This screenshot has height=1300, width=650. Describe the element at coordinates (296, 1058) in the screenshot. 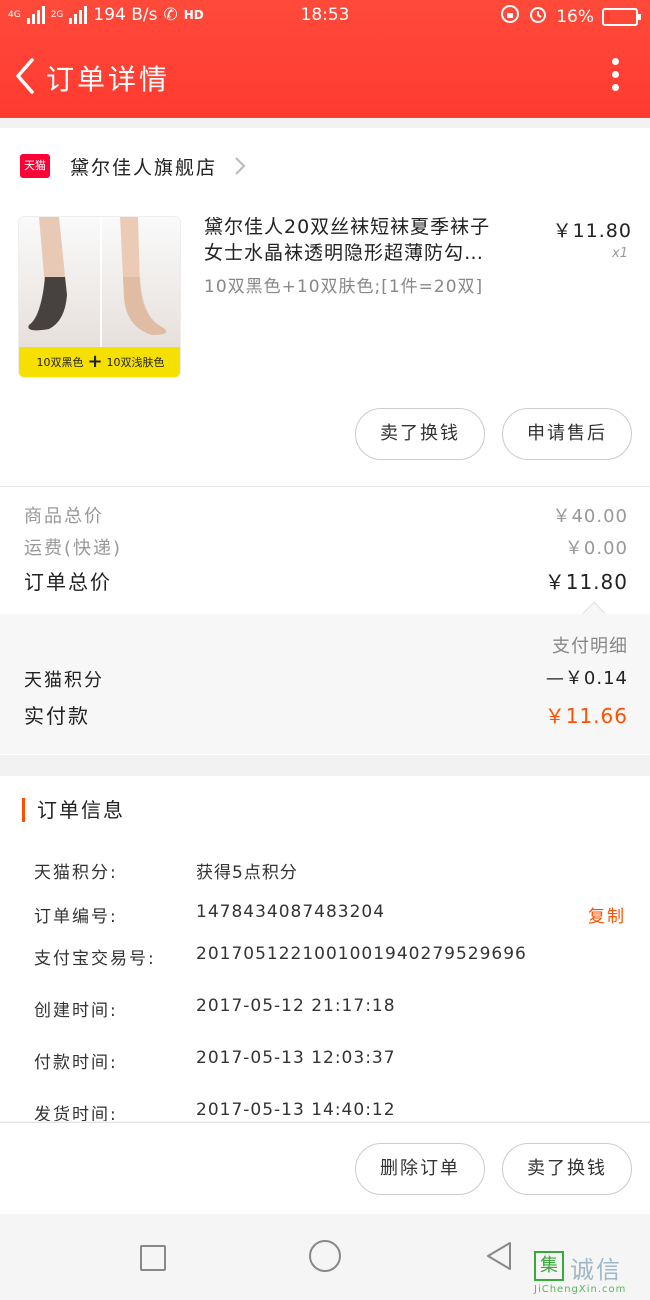

I see `info-value-paid: 2017-05-13 12:03:37` at that location.